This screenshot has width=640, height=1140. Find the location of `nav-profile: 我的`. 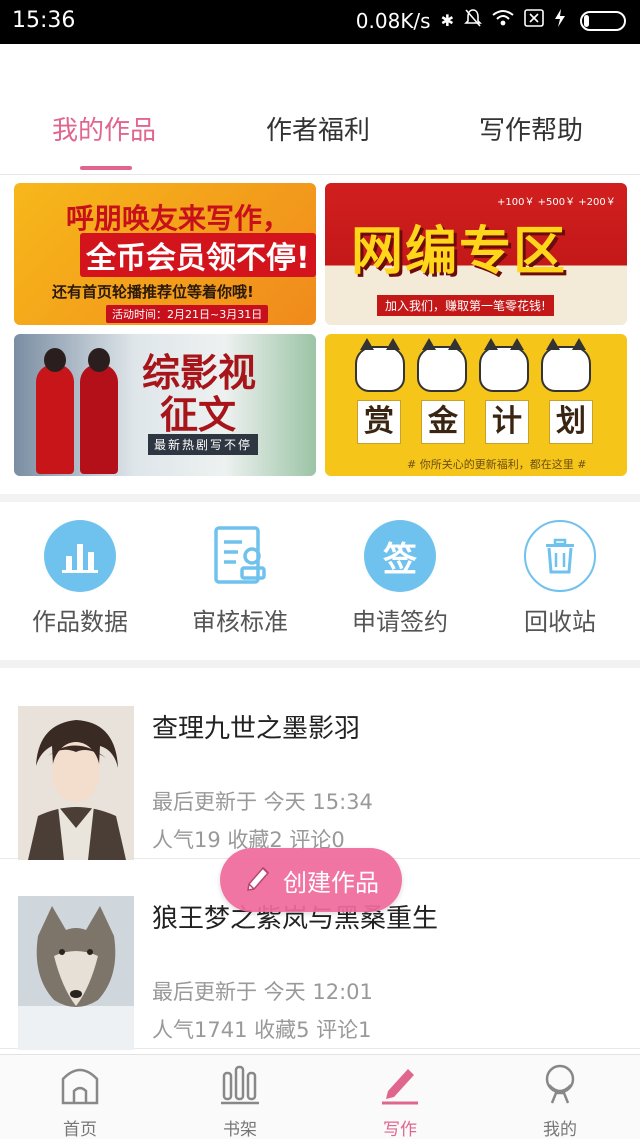

nav-profile: 我的 is located at coordinates (560, 1101).